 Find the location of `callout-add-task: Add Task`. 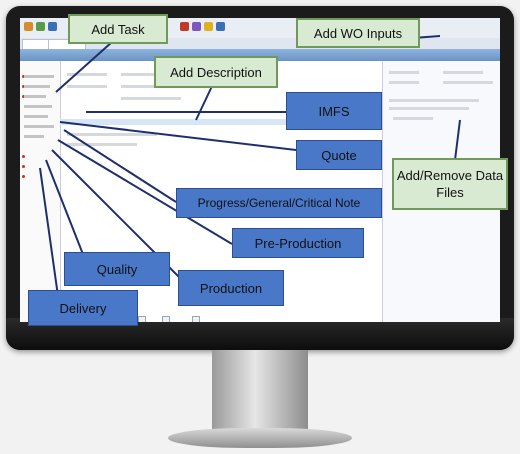

callout-add-task: Add Task is located at coordinates (118, 29).